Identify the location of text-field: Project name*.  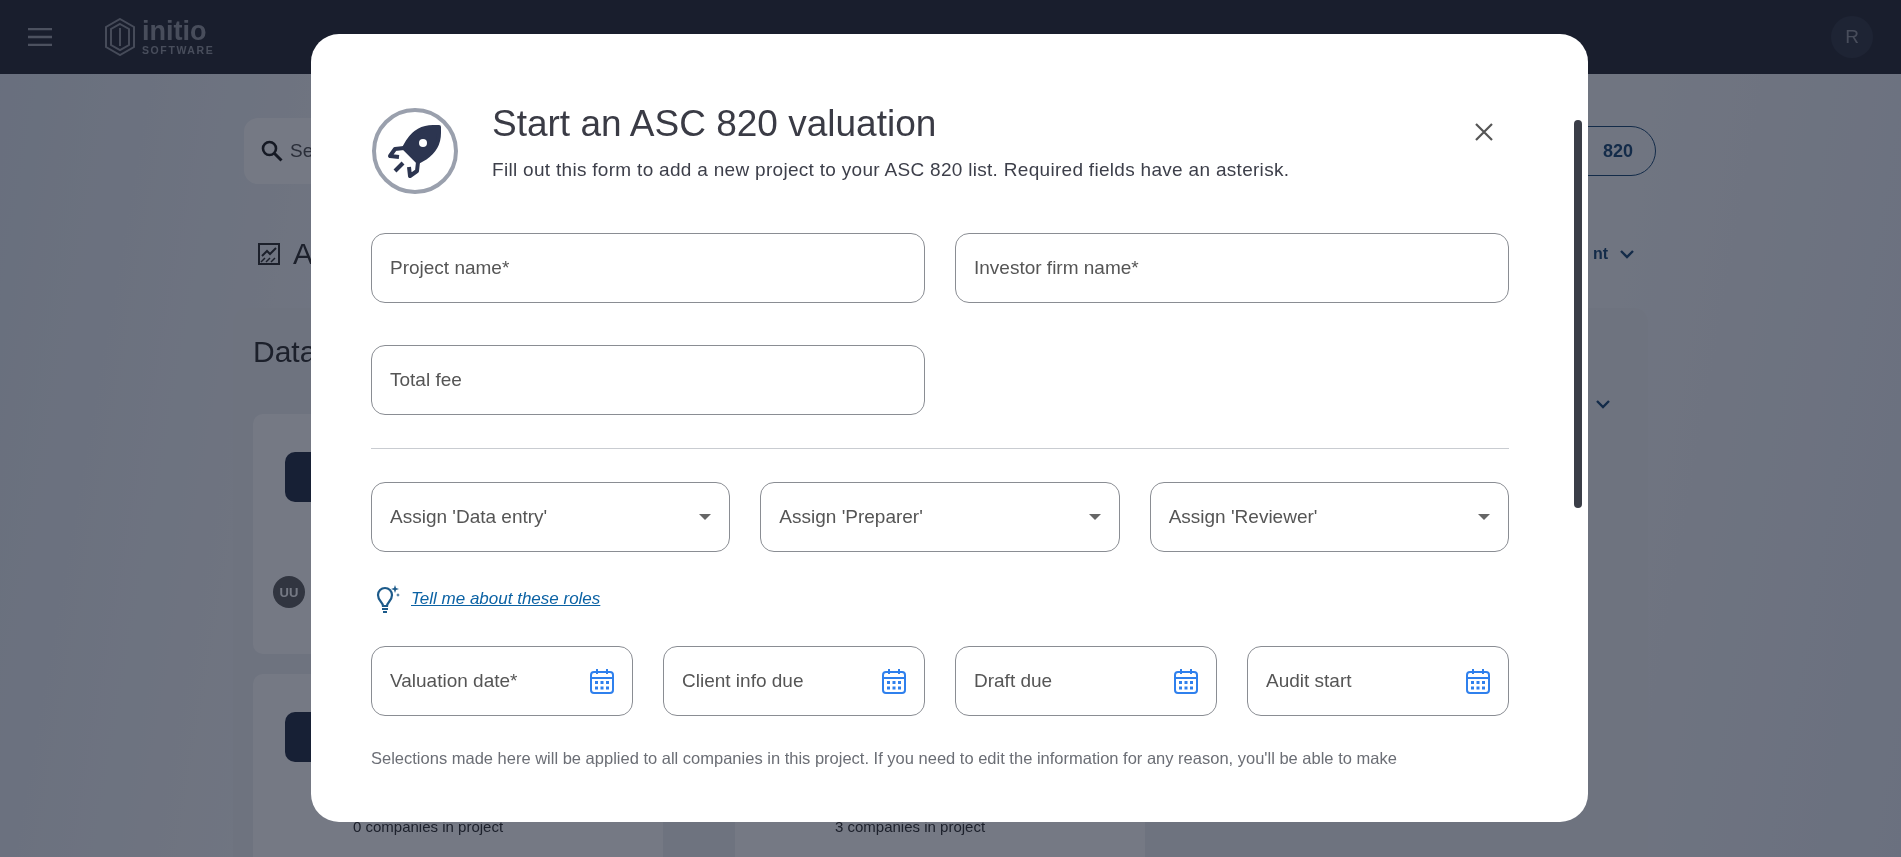
(648, 268).